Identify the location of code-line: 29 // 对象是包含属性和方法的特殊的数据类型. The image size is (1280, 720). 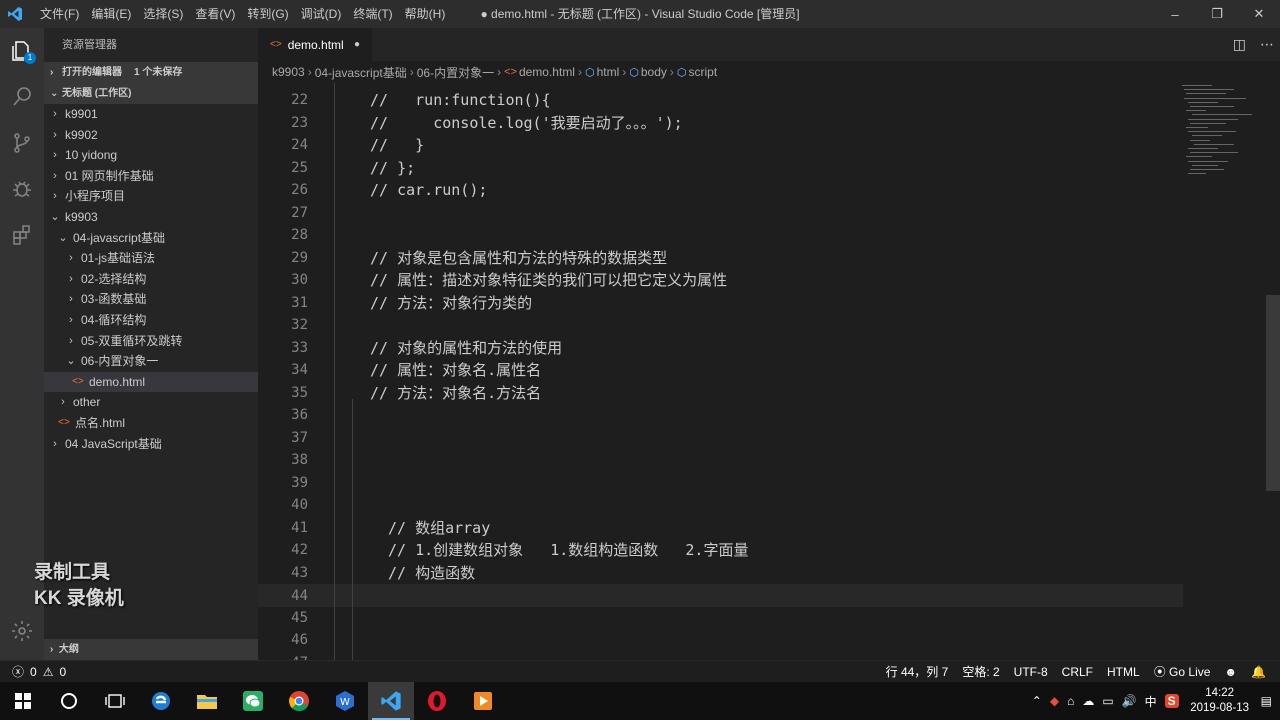
(720, 258).